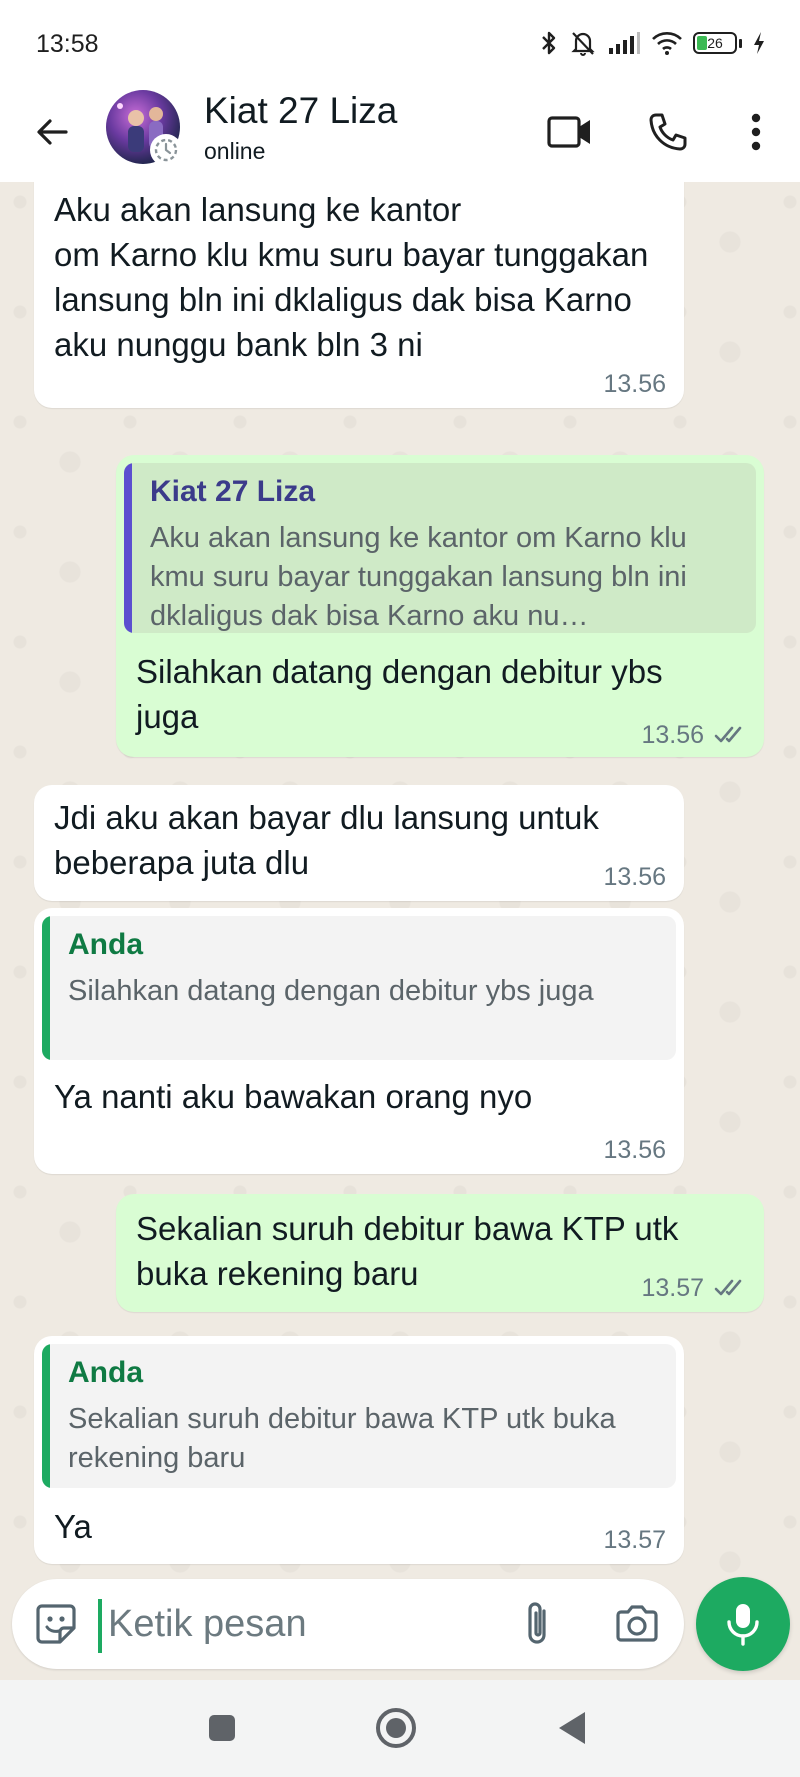 The image size is (800, 1777). Describe the element at coordinates (235, 151) in the screenshot. I see `contact-status: online` at that location.